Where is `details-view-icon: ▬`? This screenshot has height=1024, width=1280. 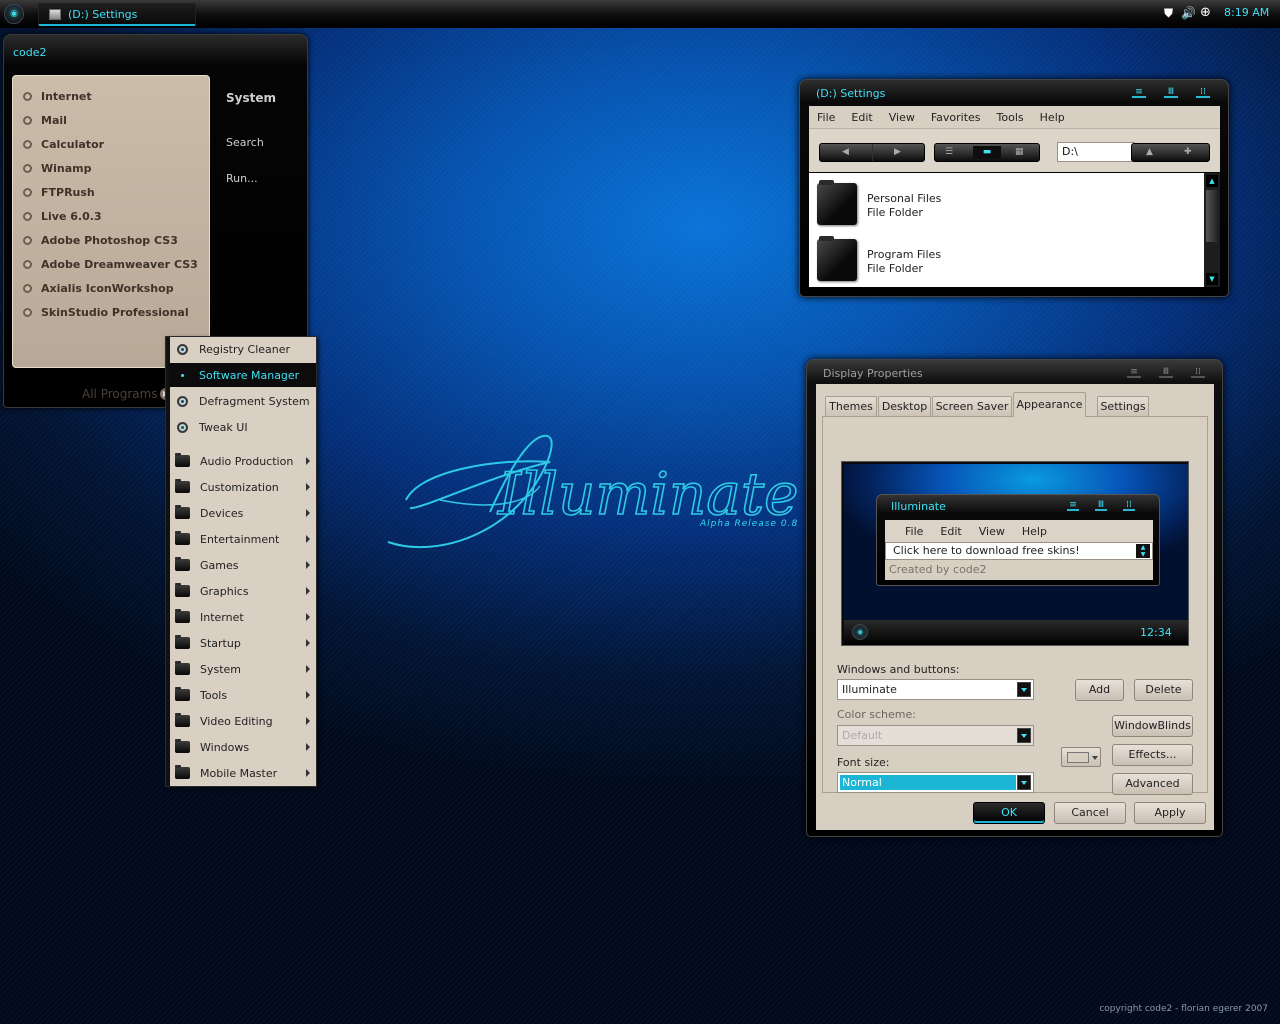 details-view-icon: ▬ is located at coordinates (987, 152).